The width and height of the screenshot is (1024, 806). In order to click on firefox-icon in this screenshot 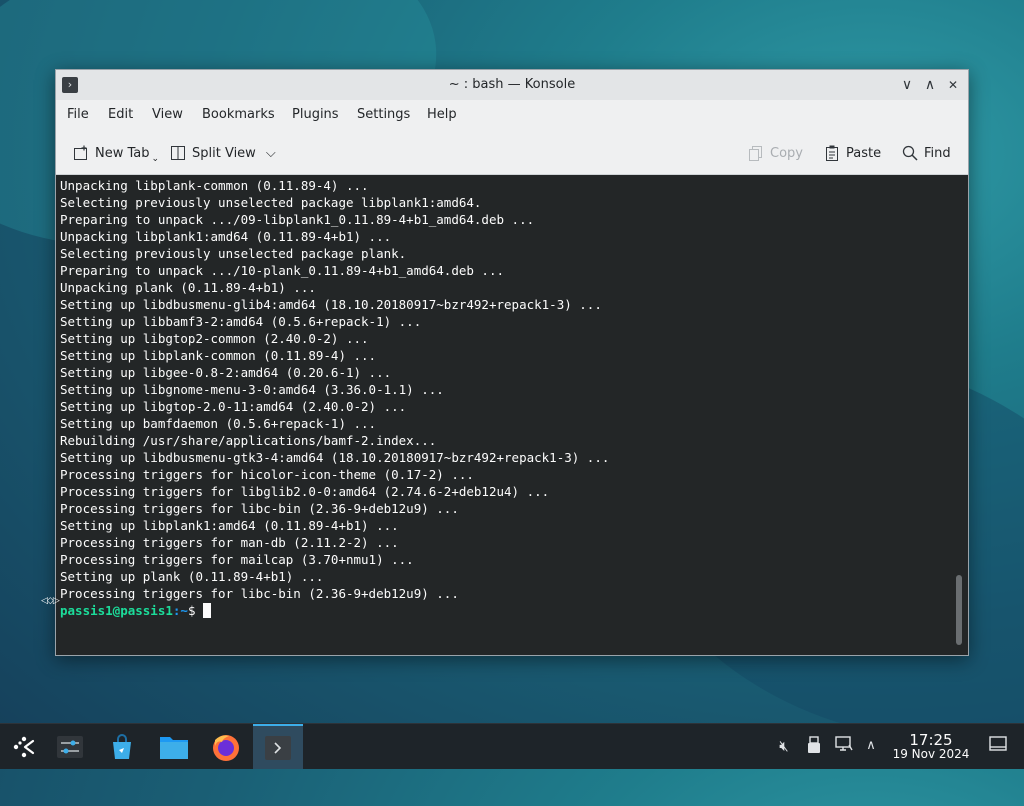, I will do `click(226, 747)`.